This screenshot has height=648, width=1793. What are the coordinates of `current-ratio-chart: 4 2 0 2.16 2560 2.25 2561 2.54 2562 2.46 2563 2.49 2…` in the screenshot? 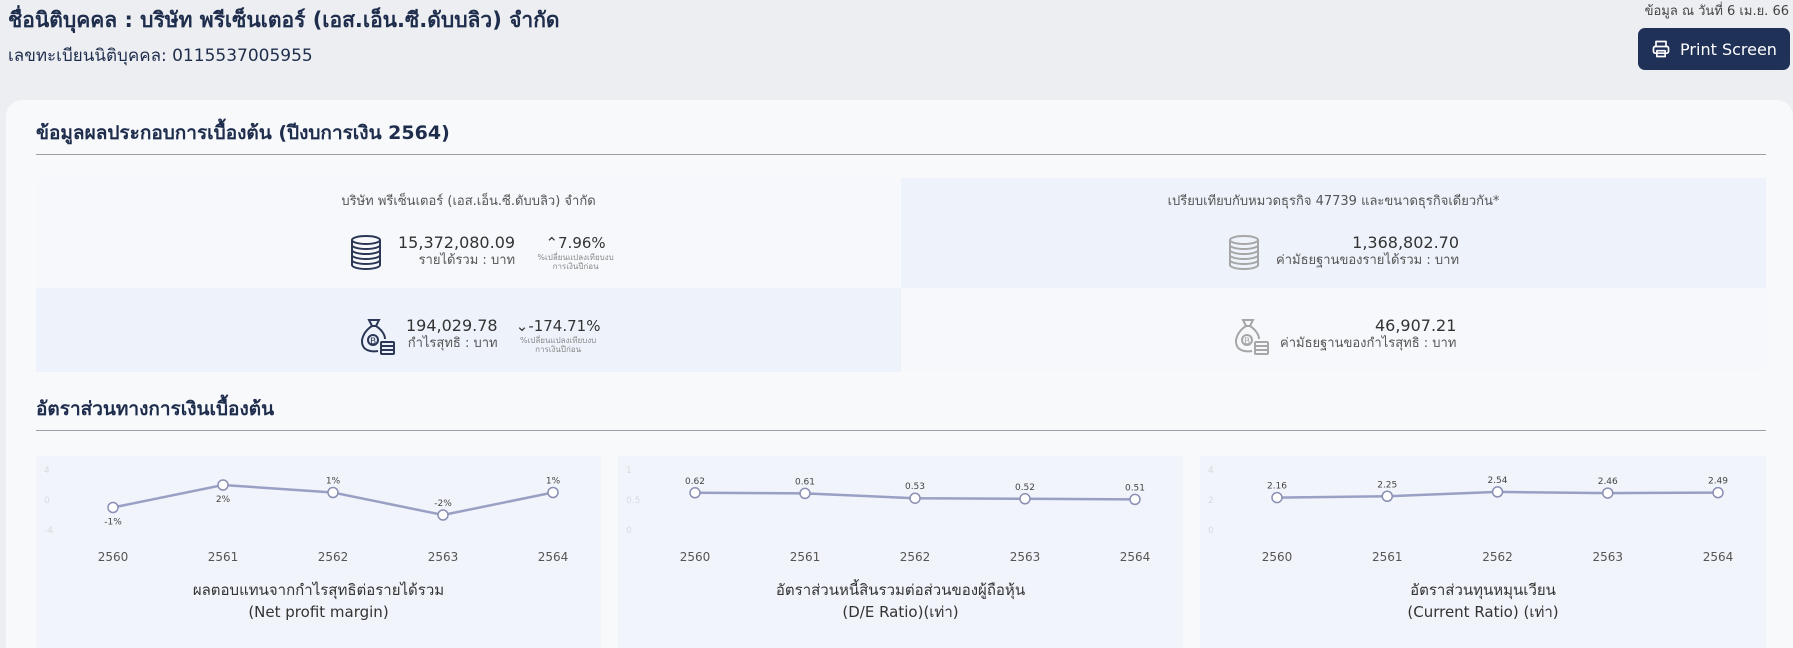 It's located at (1483, 552).